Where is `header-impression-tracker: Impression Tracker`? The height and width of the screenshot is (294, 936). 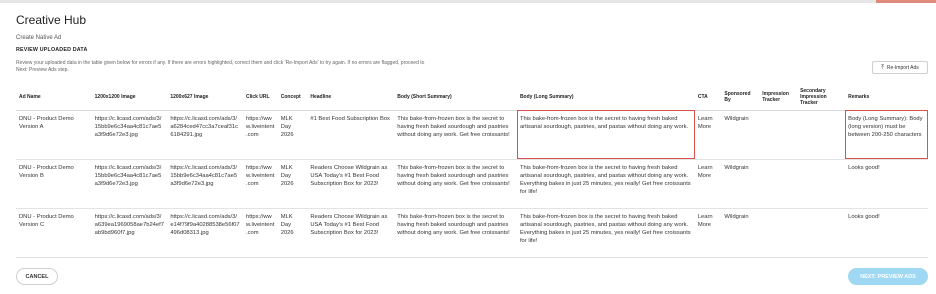 header-impression-tracker: Impression Tracker is located at coordinates (778, 98).